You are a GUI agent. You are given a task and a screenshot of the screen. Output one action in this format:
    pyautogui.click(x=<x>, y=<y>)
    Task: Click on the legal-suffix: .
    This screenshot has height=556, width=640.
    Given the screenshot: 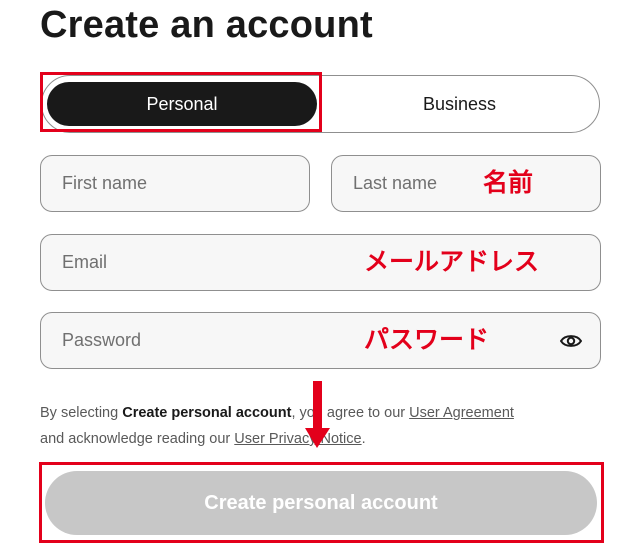 What is the action you would take?
    pyautogui.click(x=363, y=439)
    